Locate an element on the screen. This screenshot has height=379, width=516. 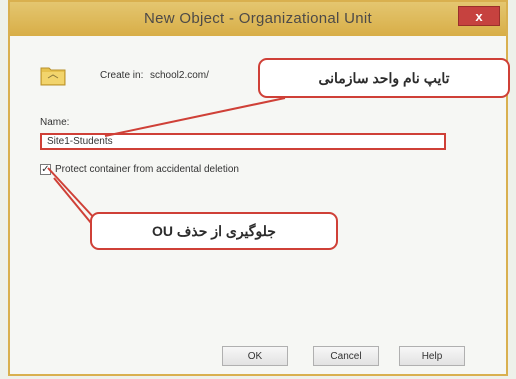
protect-callout: جلوگیری از حذف OU is located at coordinates (214, 231).